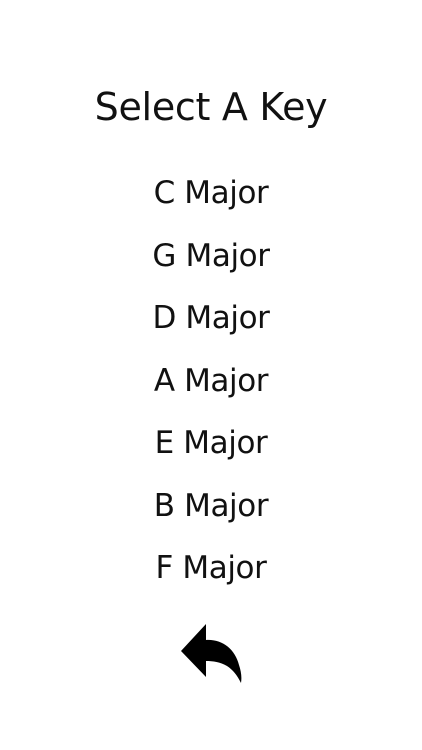 The width and height of the screenshot is (422, 750). Describe the element at coordinates (211, 326) in the screenshot. I see `key-option-d-major: D Major` at that location.